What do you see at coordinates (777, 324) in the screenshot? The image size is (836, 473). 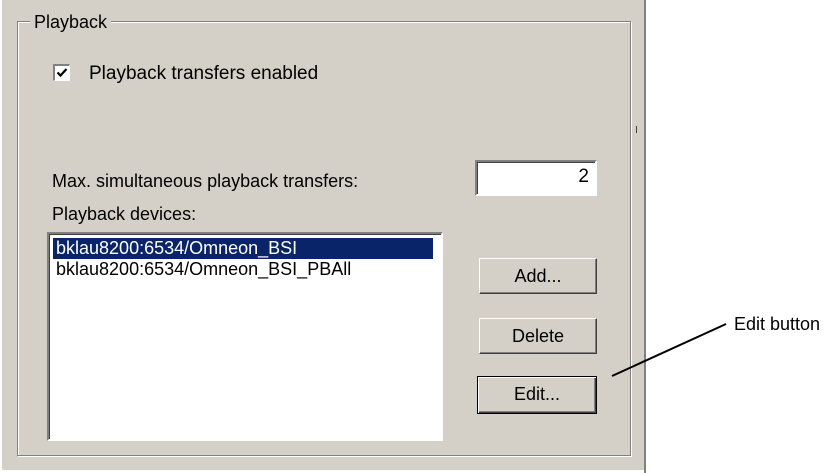 I see `edit-button-callout: Edit button` at bounding box center [777, 324].